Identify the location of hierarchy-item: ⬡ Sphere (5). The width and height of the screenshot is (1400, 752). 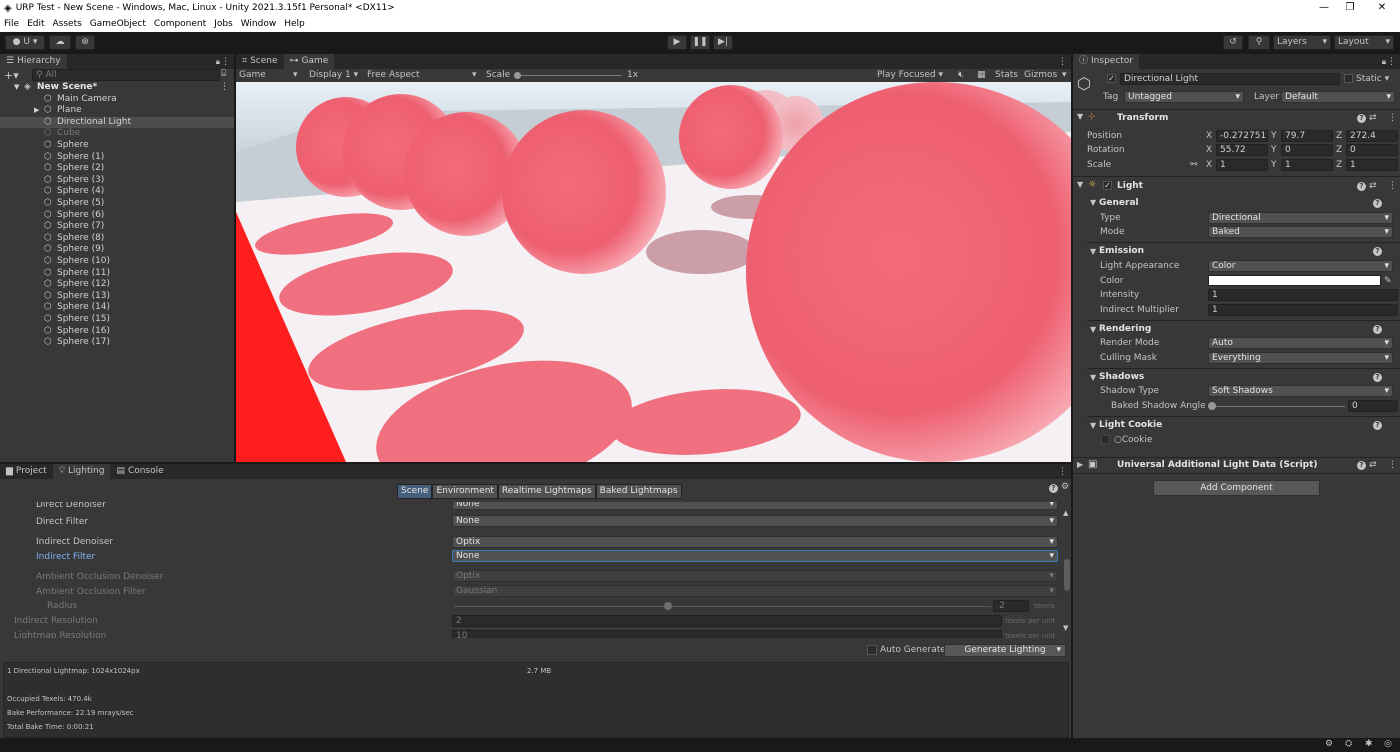
(117, 204).